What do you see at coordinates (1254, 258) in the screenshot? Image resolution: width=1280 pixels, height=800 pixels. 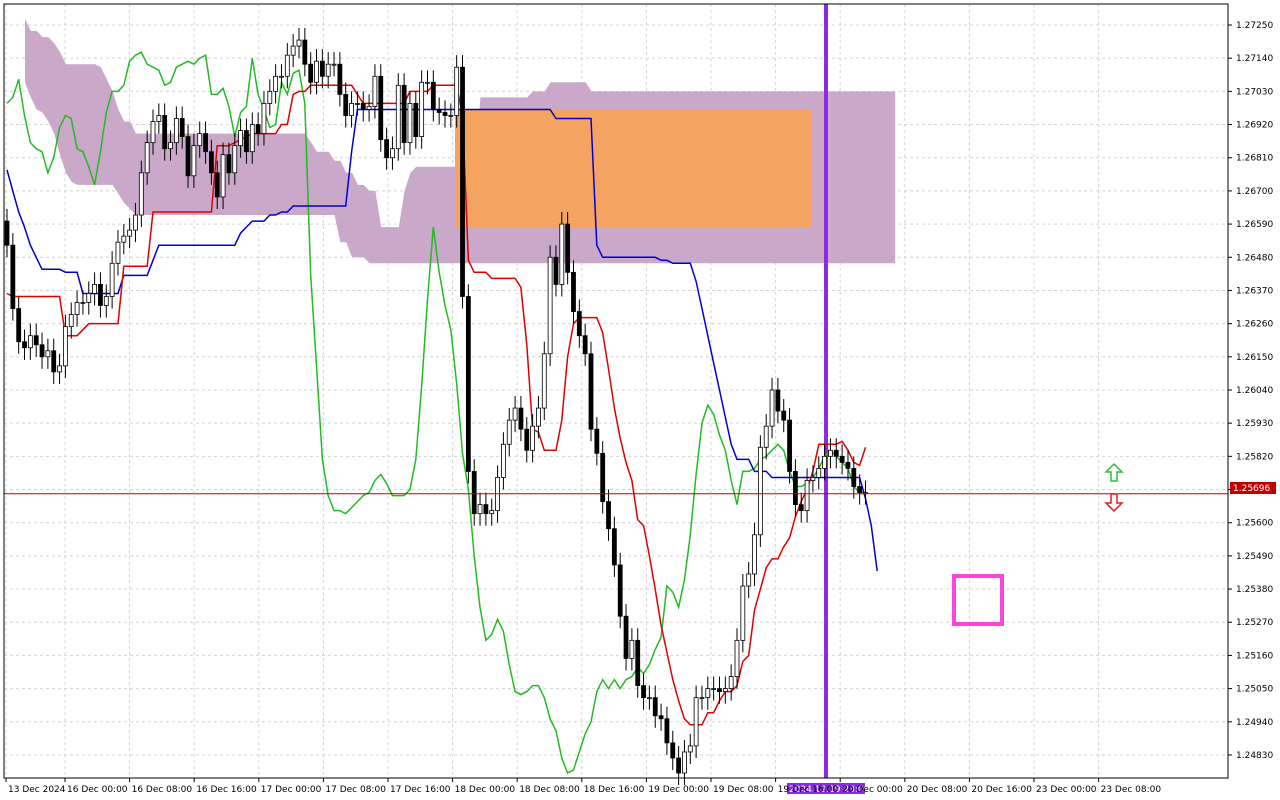 I see `y-tick-label: 1.26480` at bounding box center [1254, 258].